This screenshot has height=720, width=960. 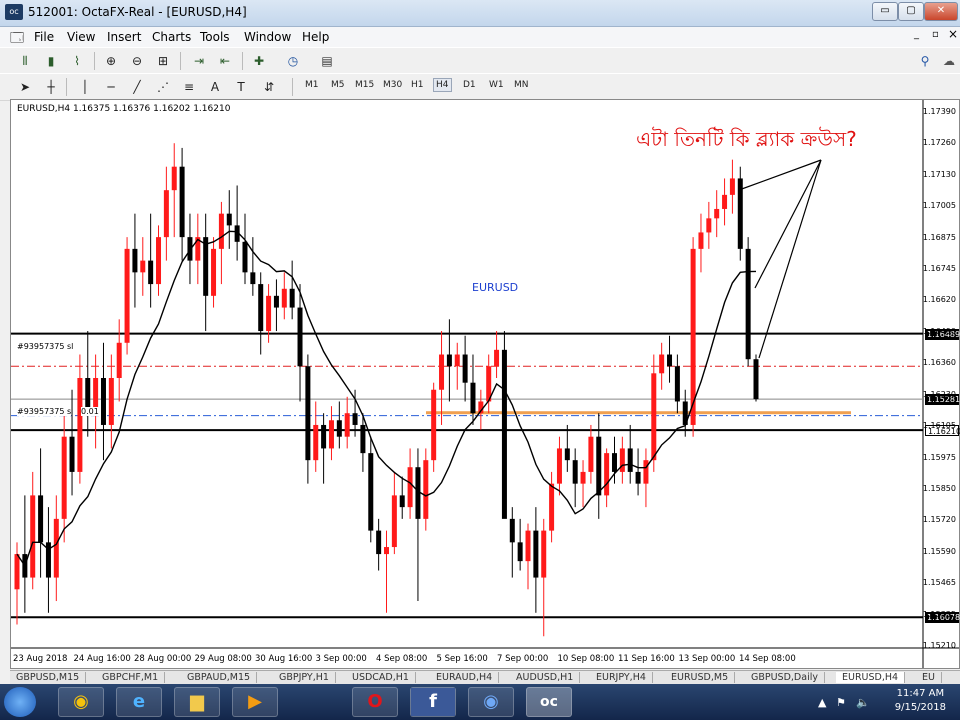 I want to click on menu-view: View, so click(x=81, y=37).